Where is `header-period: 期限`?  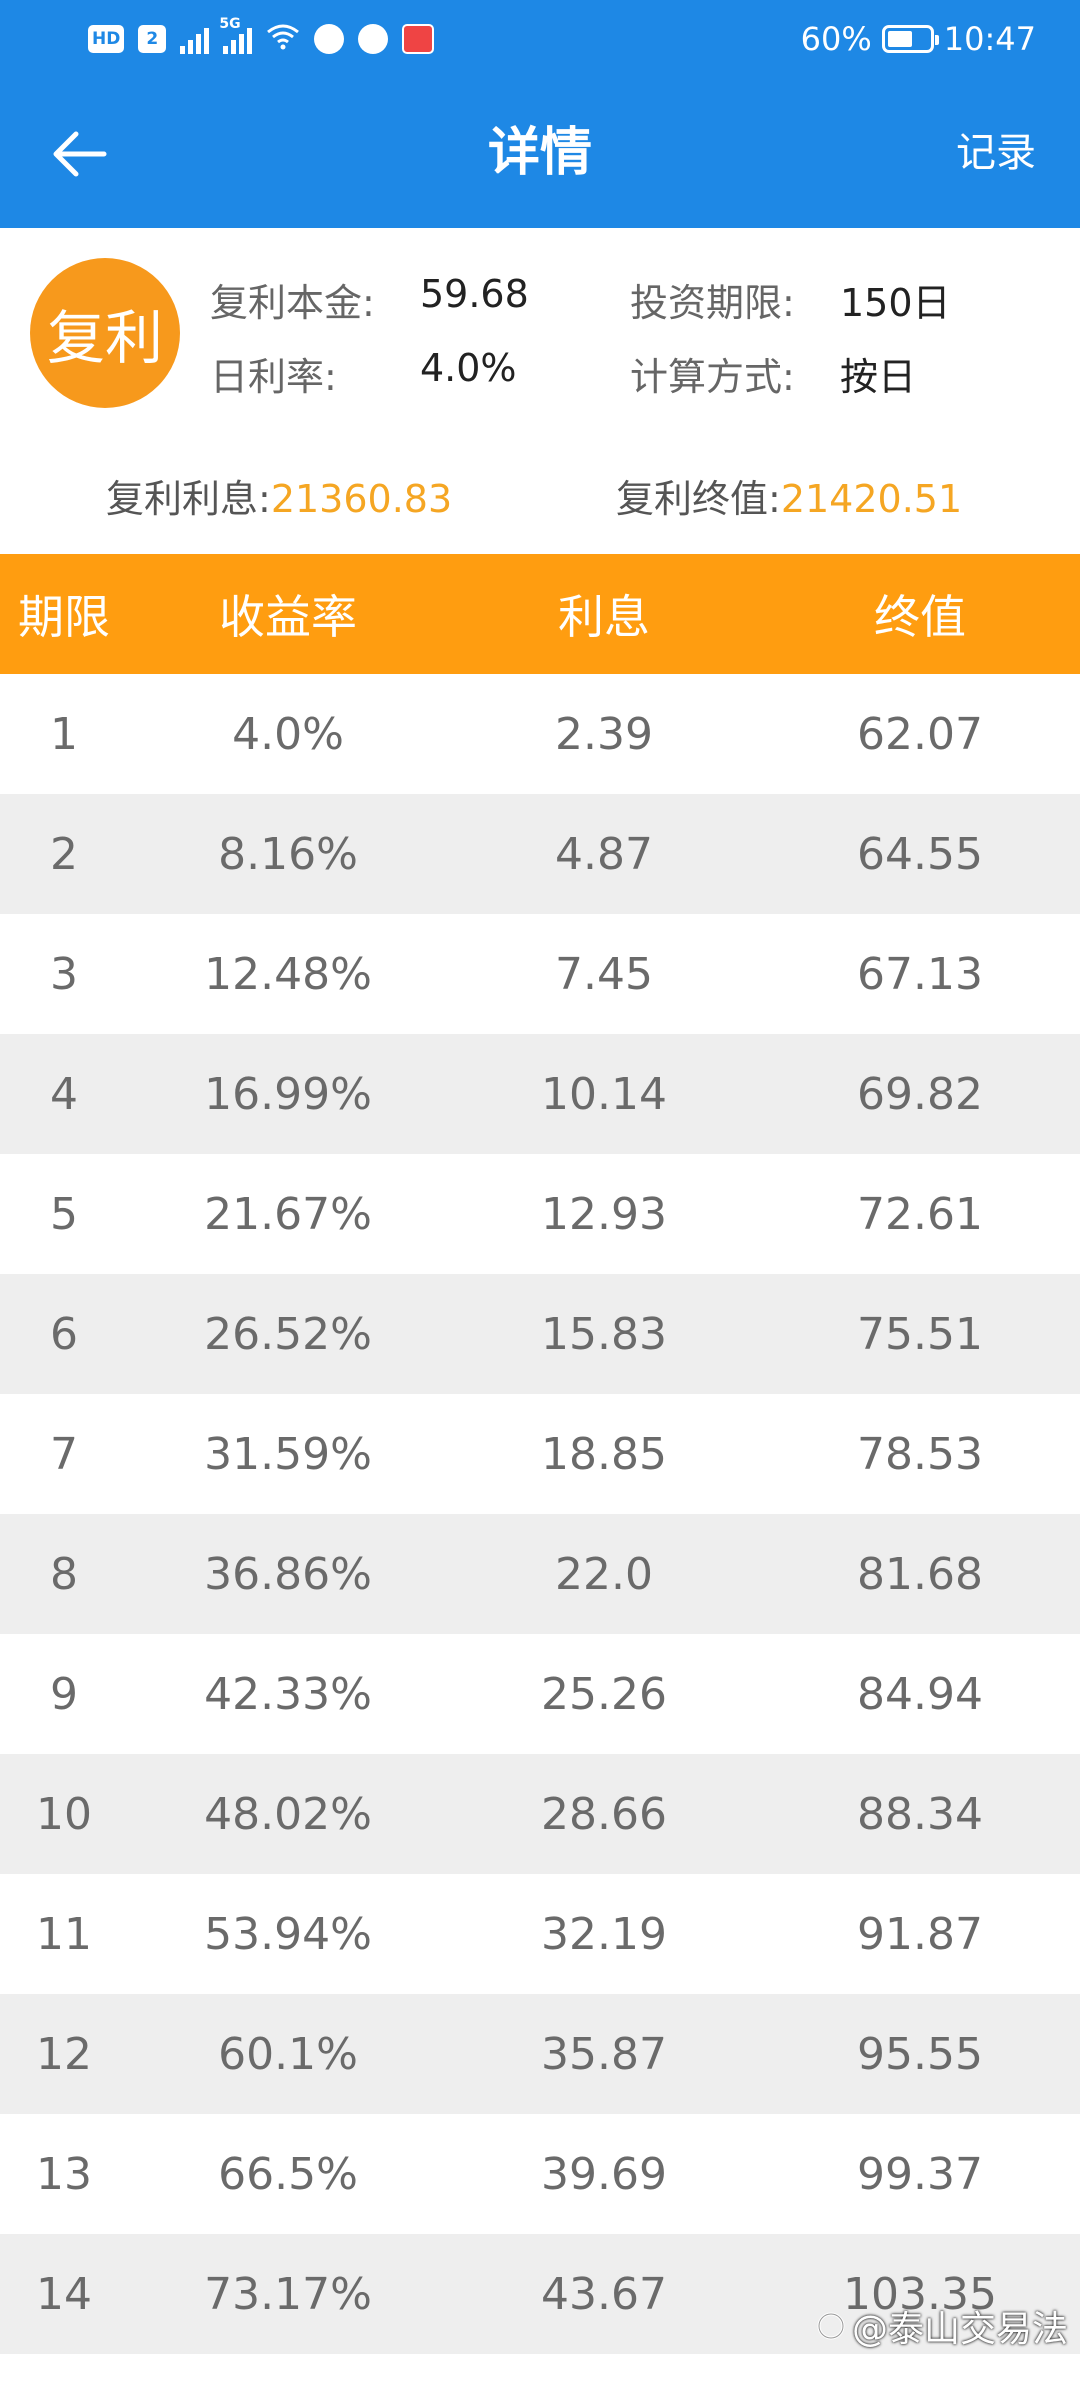 header-period: 期限 is located at coordinates (64, 617).